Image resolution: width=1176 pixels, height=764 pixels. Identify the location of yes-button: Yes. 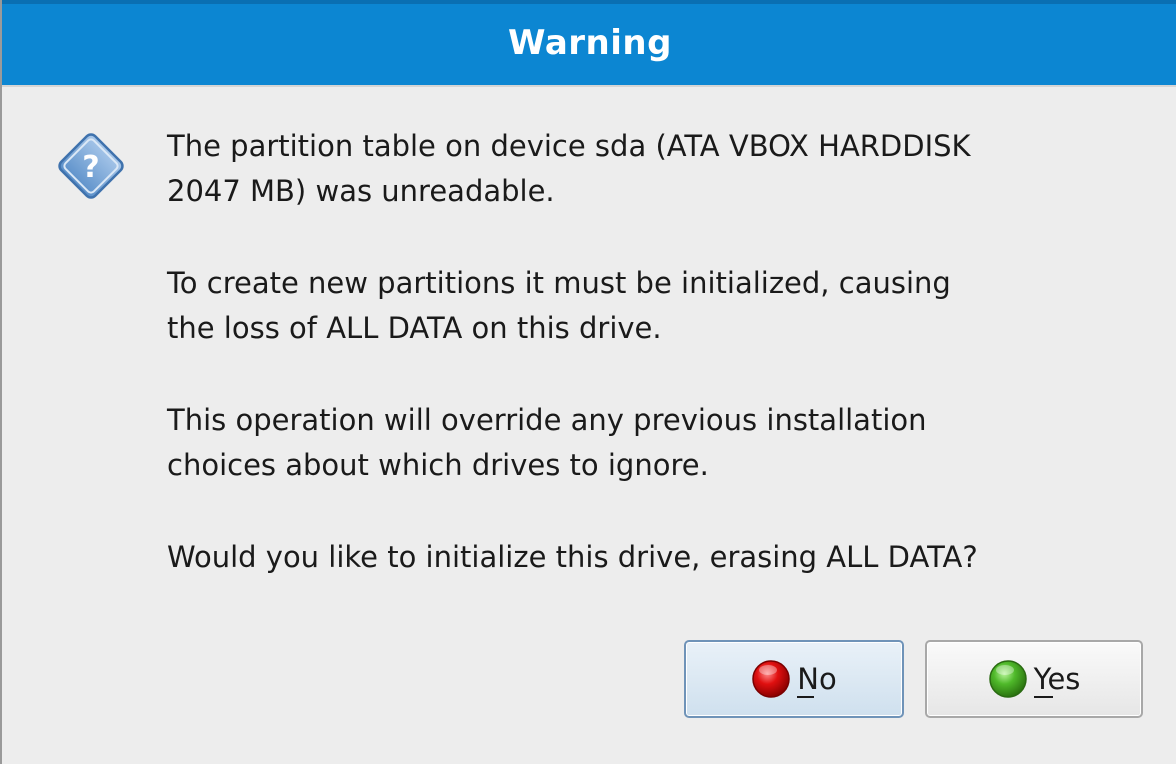
(1034, 679).